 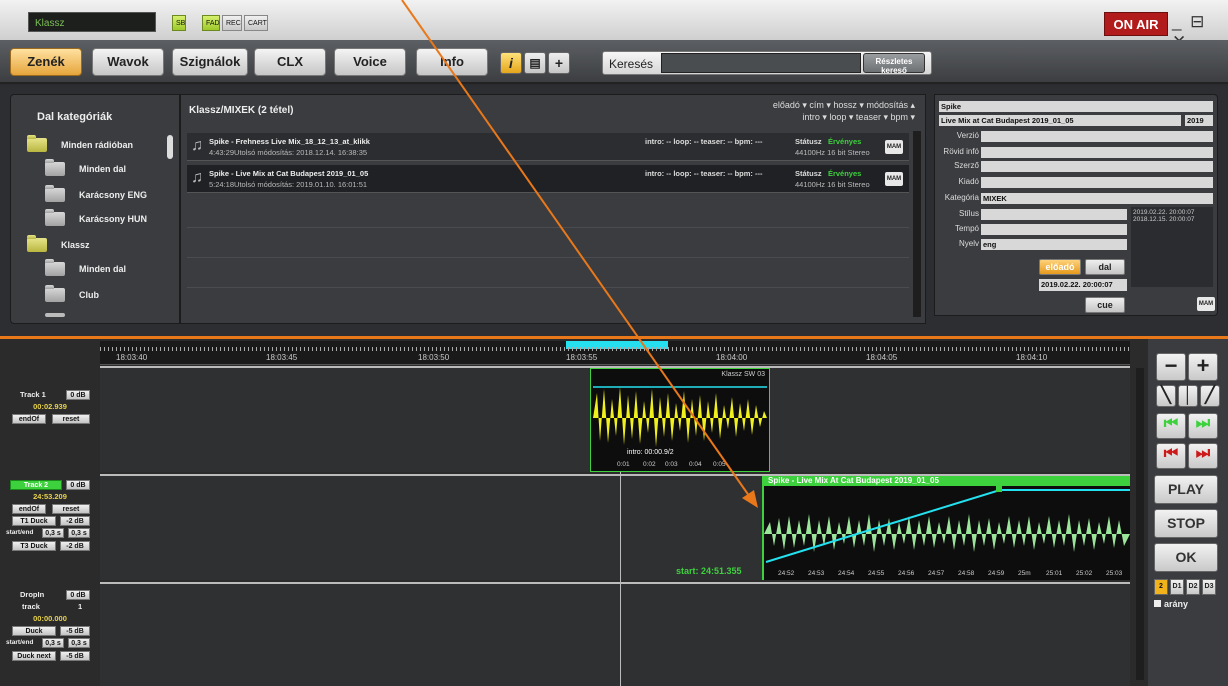 What do you see at coordinates (1188, 396) in the screenshot?
I see `cut-icon: │` at bounding box center [1188, 396].